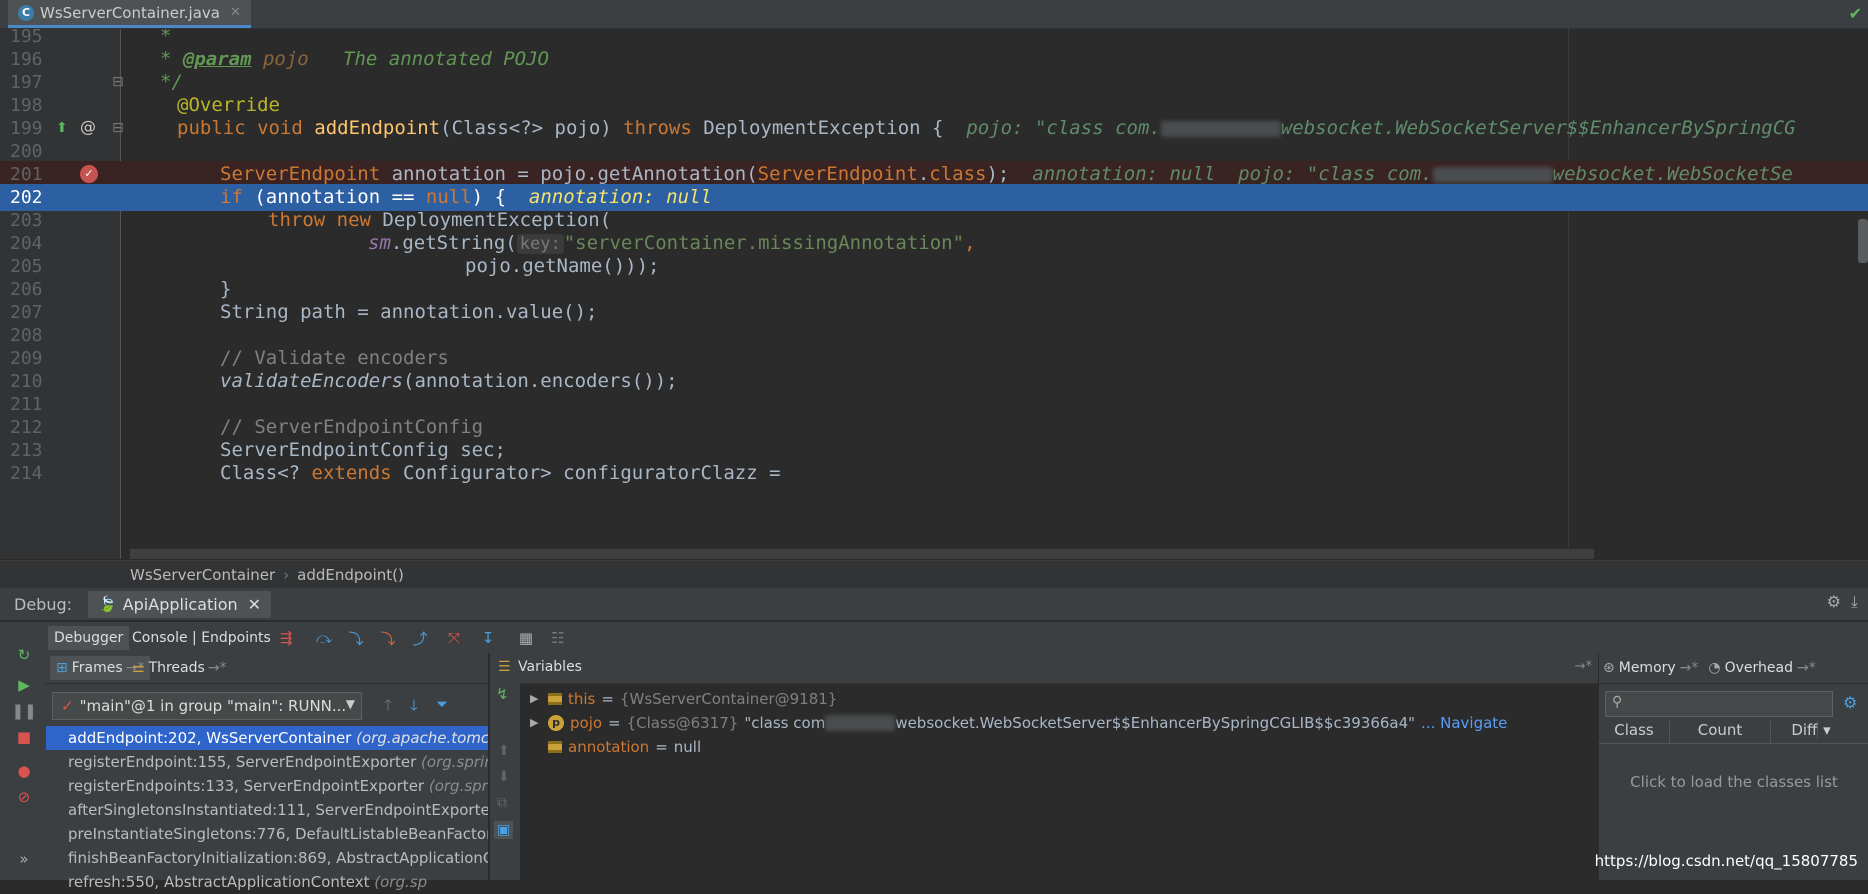  I want to click on arrow-down-icon: 🡓, so click(414, 707).